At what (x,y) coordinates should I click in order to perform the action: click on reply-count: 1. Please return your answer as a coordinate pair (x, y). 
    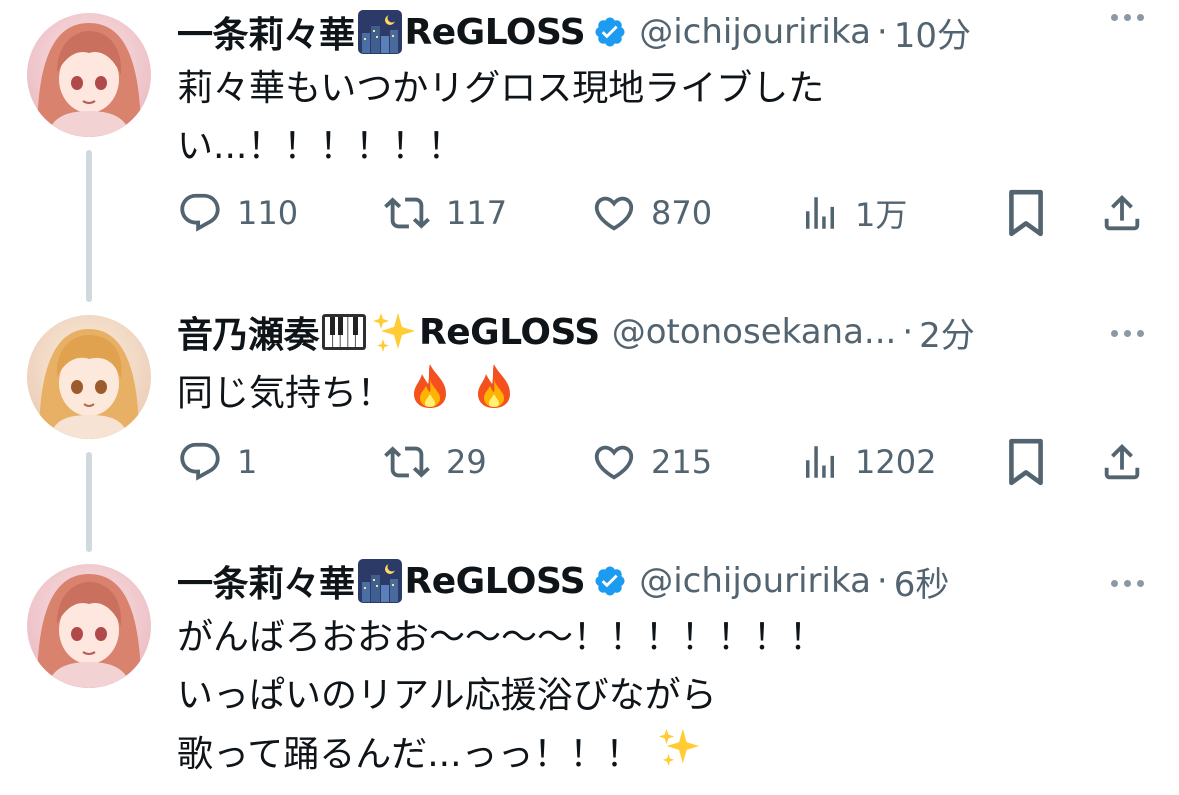
    Looking at the image, I should click on (247, 462).